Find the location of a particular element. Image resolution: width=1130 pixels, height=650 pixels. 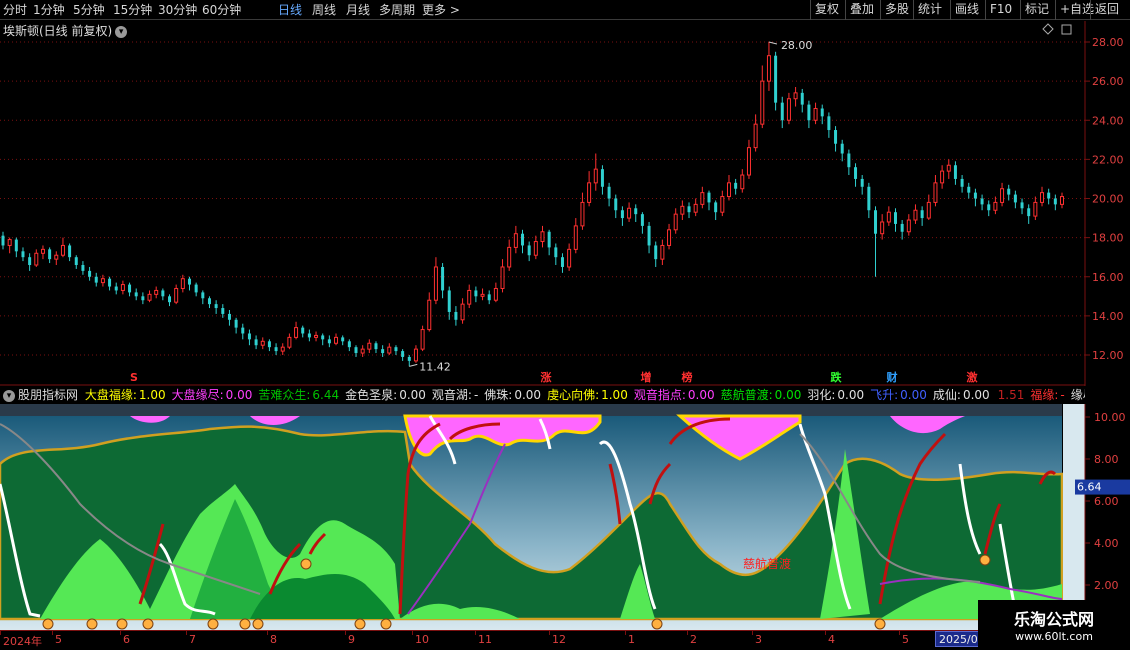

event-tag: 激 is located at coordinates (972, 377).